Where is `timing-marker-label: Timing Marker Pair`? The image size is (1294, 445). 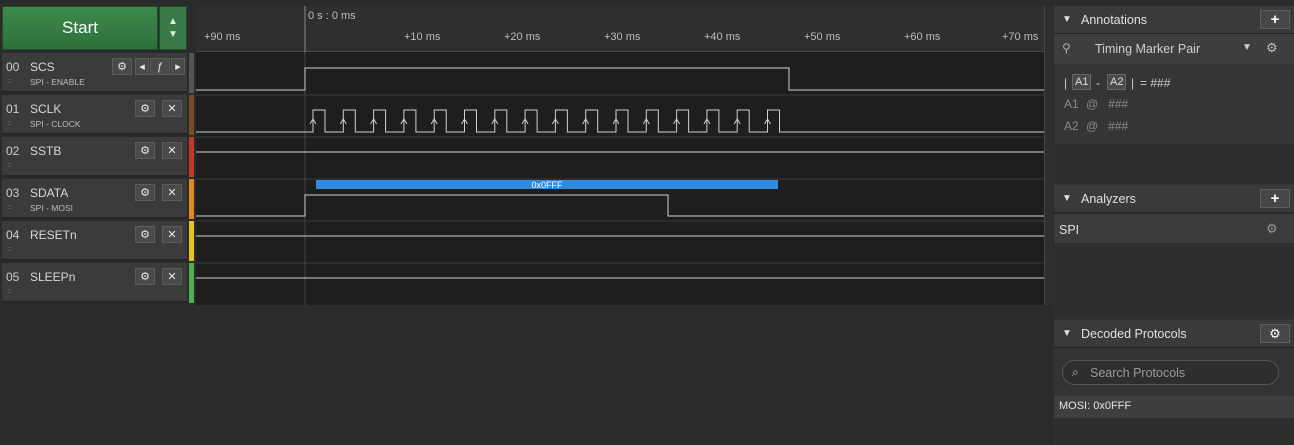 timing-marker-label: Timing Marker Pair is located at coordinates (1148, 49).